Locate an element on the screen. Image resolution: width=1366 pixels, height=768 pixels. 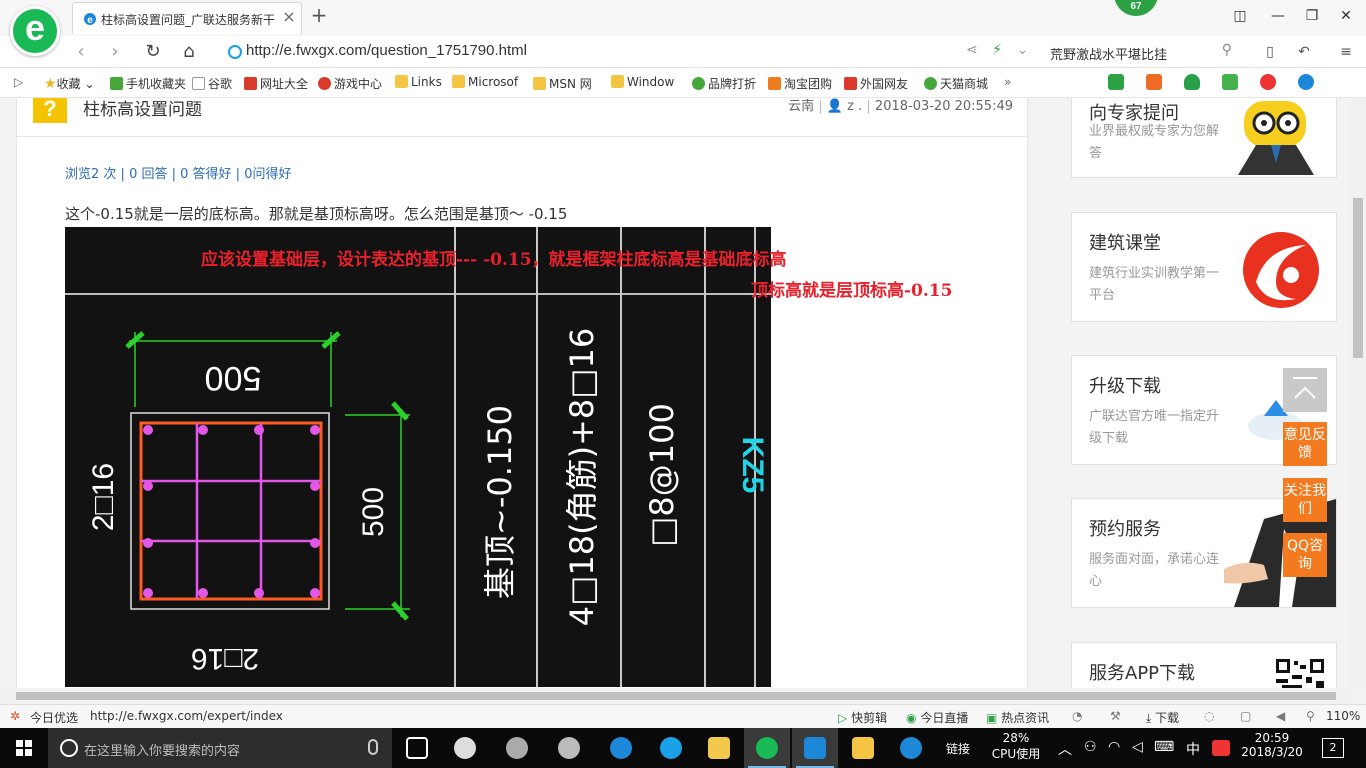
favorite-item: 手机收藏夹 is located at coordinates (148, 83).